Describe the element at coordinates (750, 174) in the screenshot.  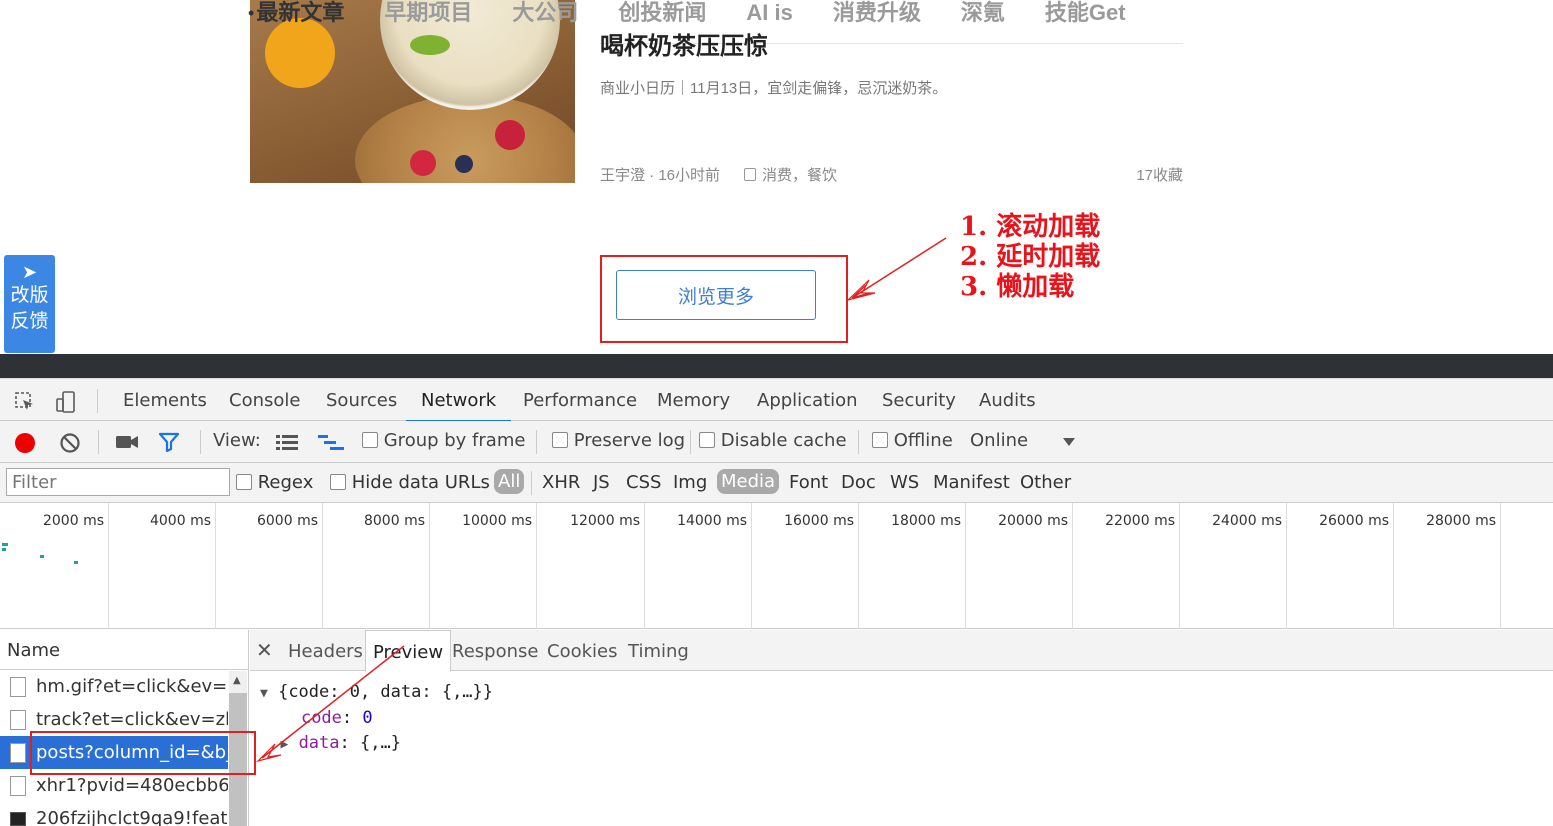
I see `tag-icon` at that location.